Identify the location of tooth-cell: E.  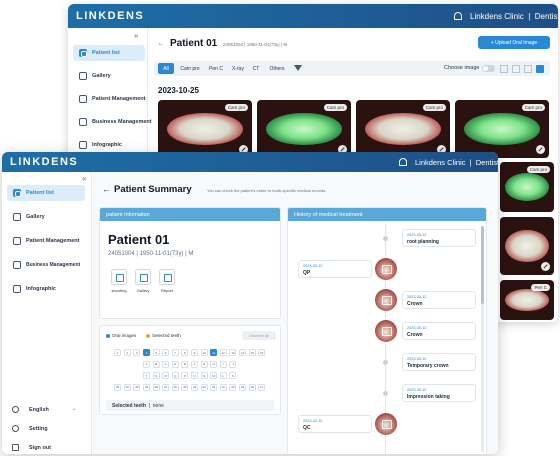
(185, 364).